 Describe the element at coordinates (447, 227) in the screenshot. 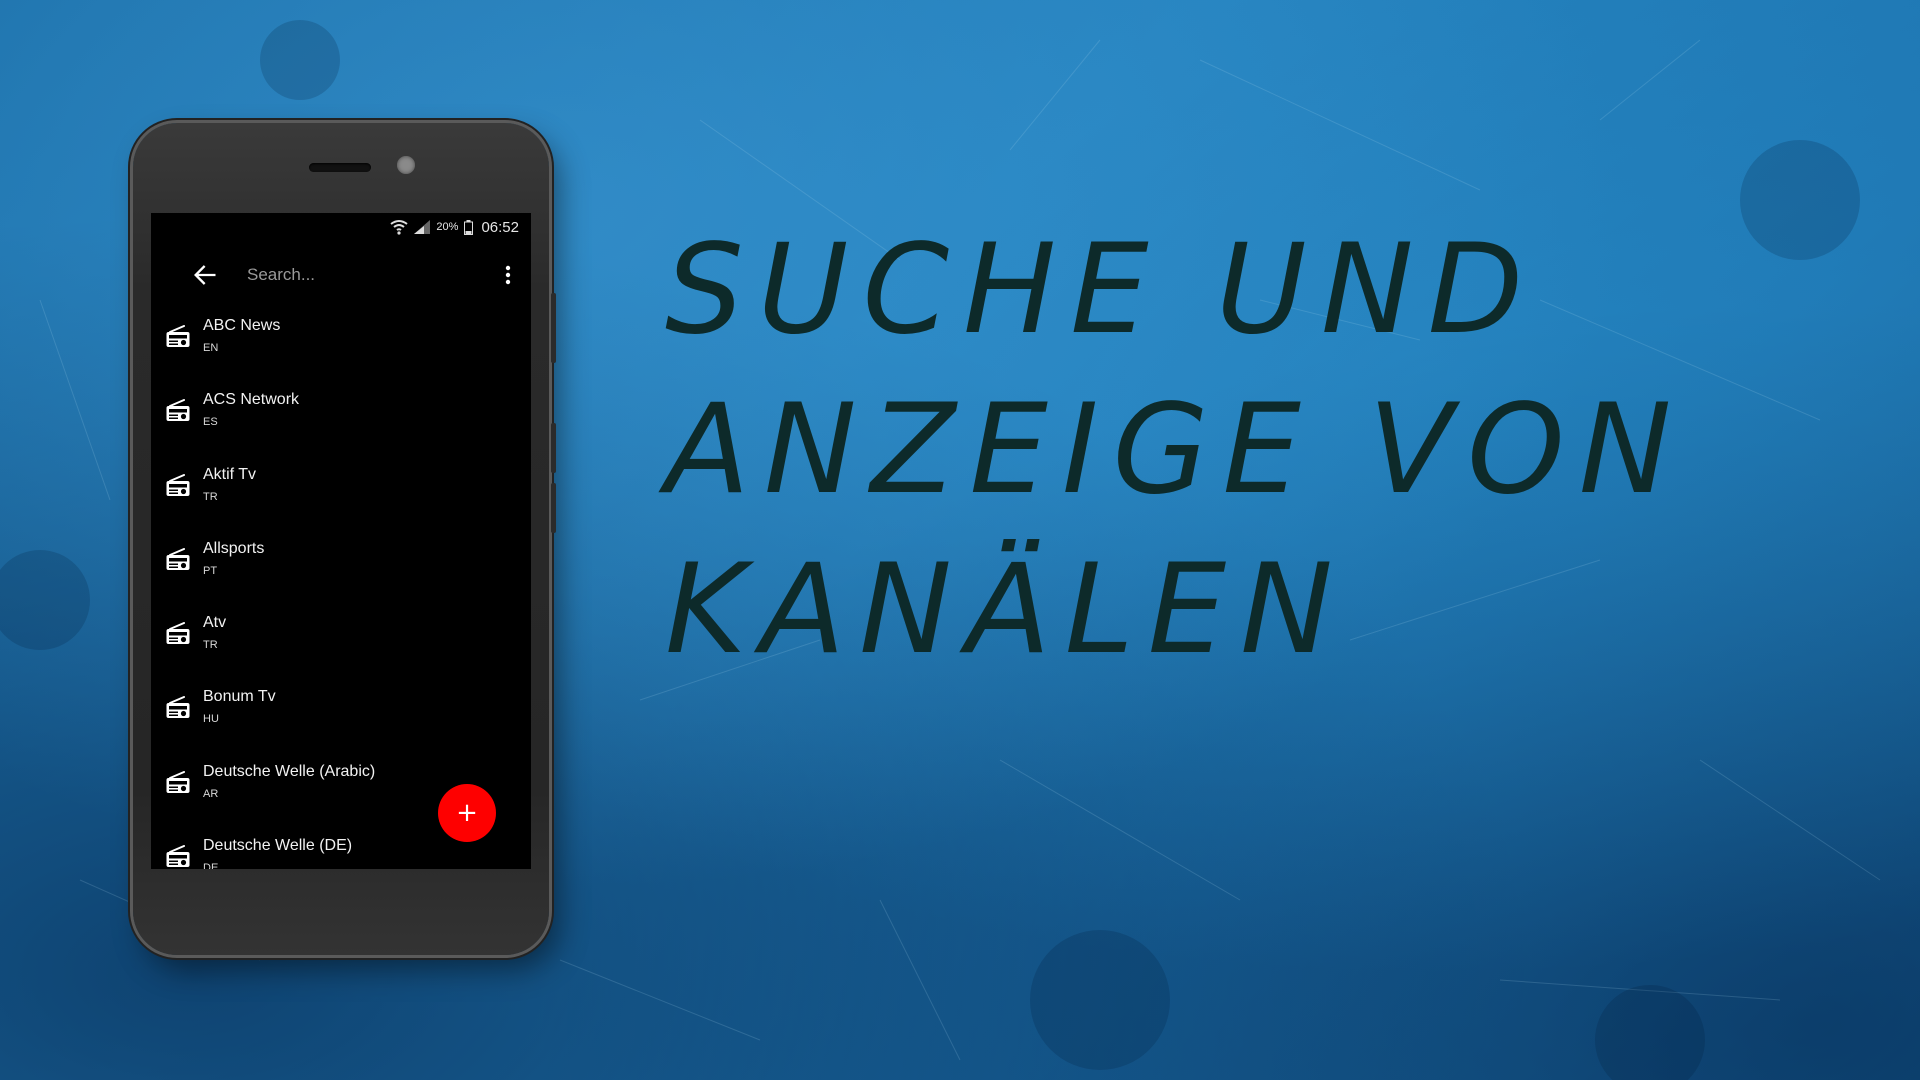

I see `battery-percent: 20%` at that location.